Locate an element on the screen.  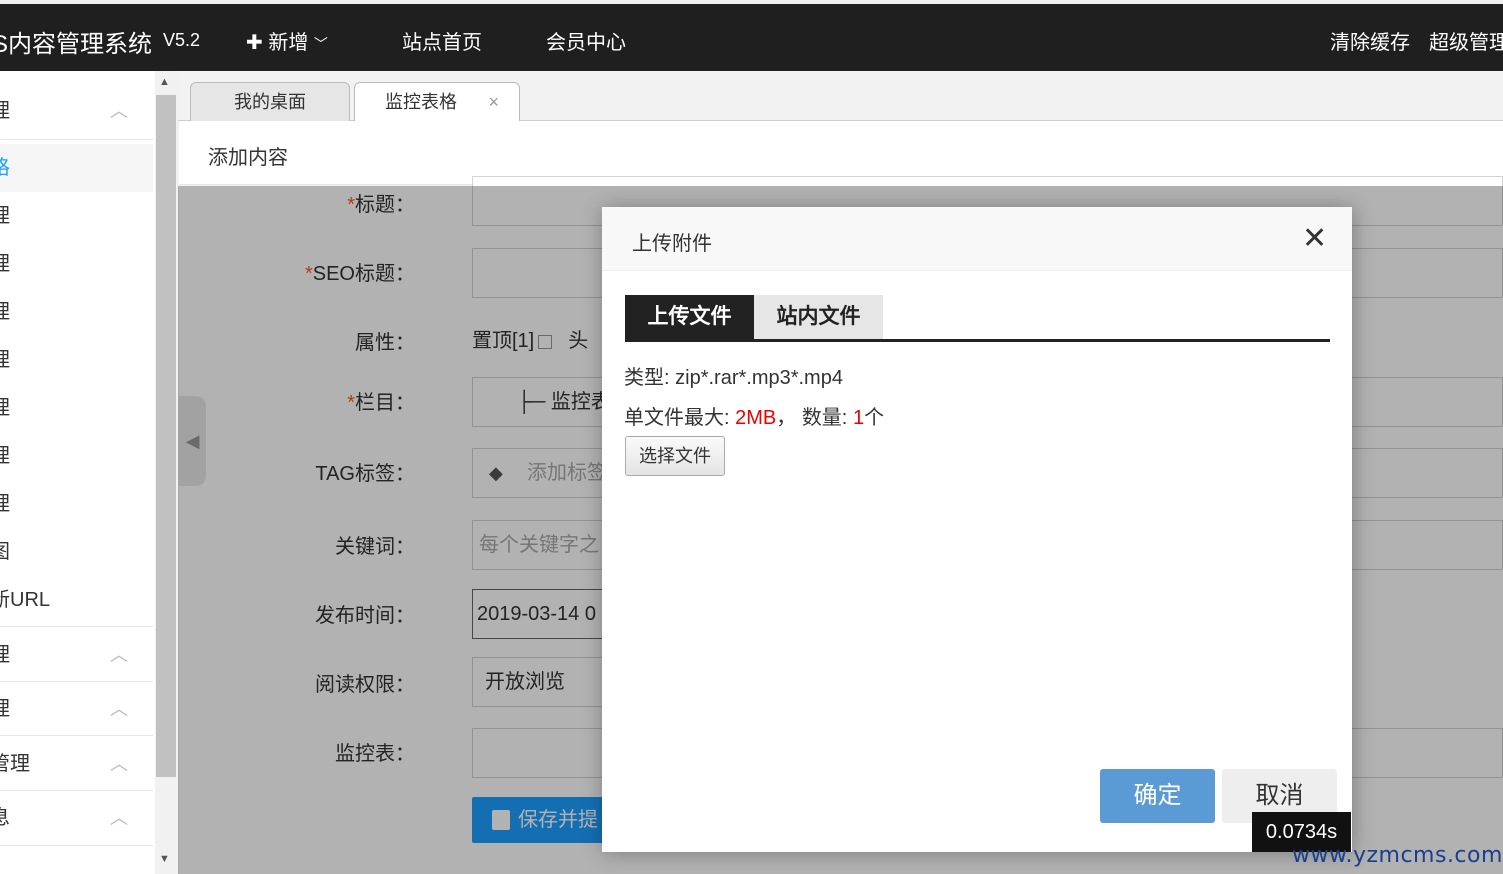
nav-add-button: ✚ 新增 ﹀ is located at coordinates (287, 40).